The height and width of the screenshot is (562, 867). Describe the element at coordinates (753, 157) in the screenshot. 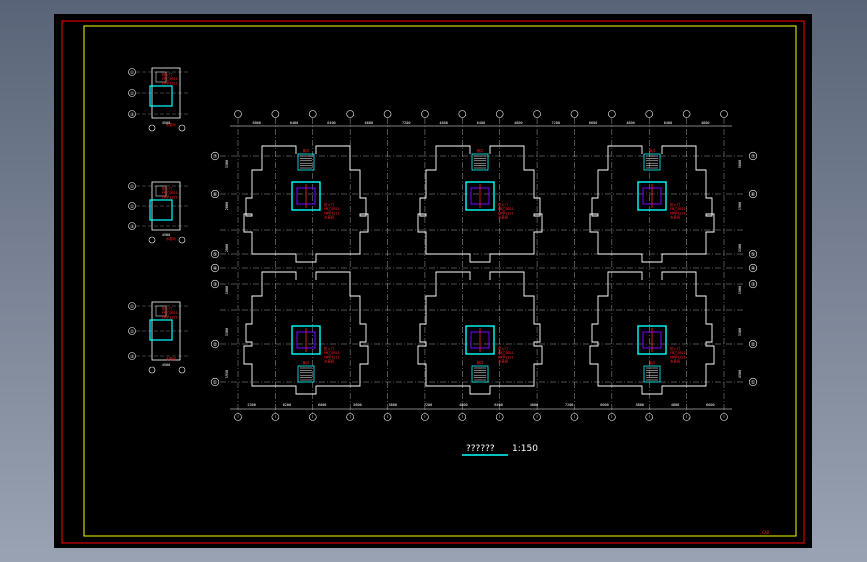

I see `axis-label-right: ⑦` at that location.